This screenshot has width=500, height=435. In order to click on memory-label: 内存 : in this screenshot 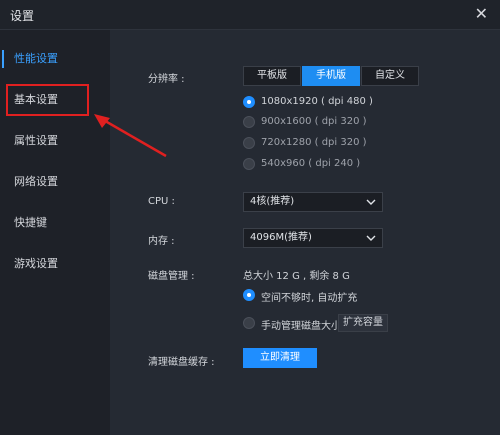, I will do `click(161, 241)`.